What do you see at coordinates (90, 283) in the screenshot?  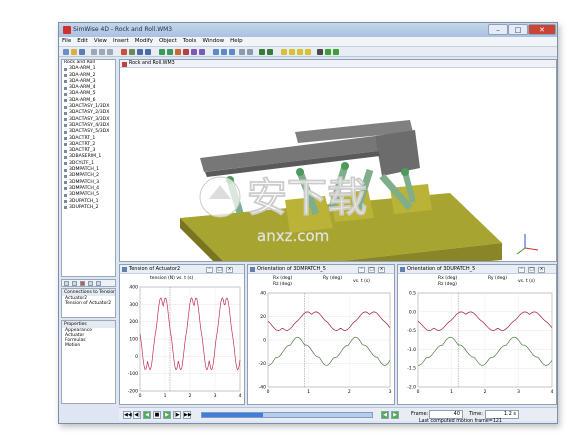 I see `formulas-tab-icon` at bounding box center [90, 283].